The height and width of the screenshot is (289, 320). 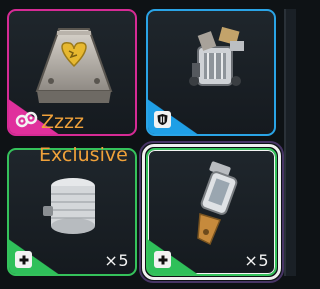 I want to click on item-name: Zzzz, so click(x=62, y=122).